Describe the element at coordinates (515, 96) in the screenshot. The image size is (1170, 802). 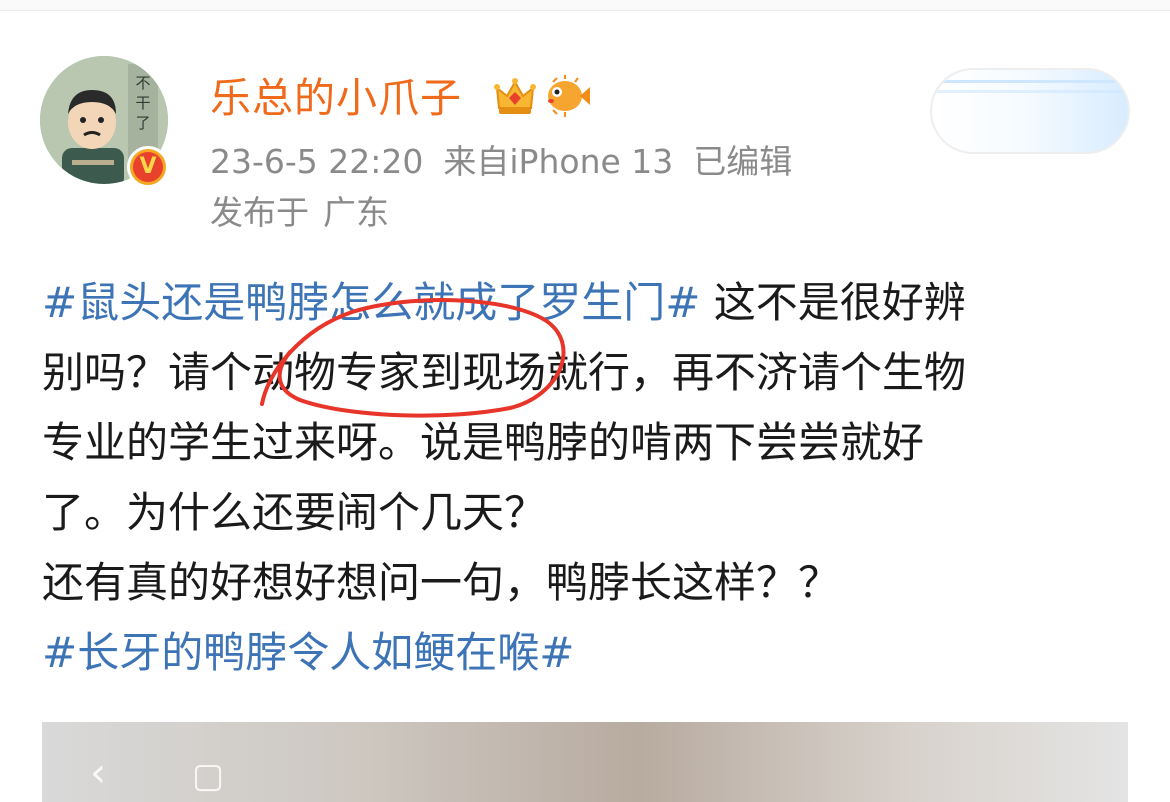
I see `crown-membership-icon` at that location.